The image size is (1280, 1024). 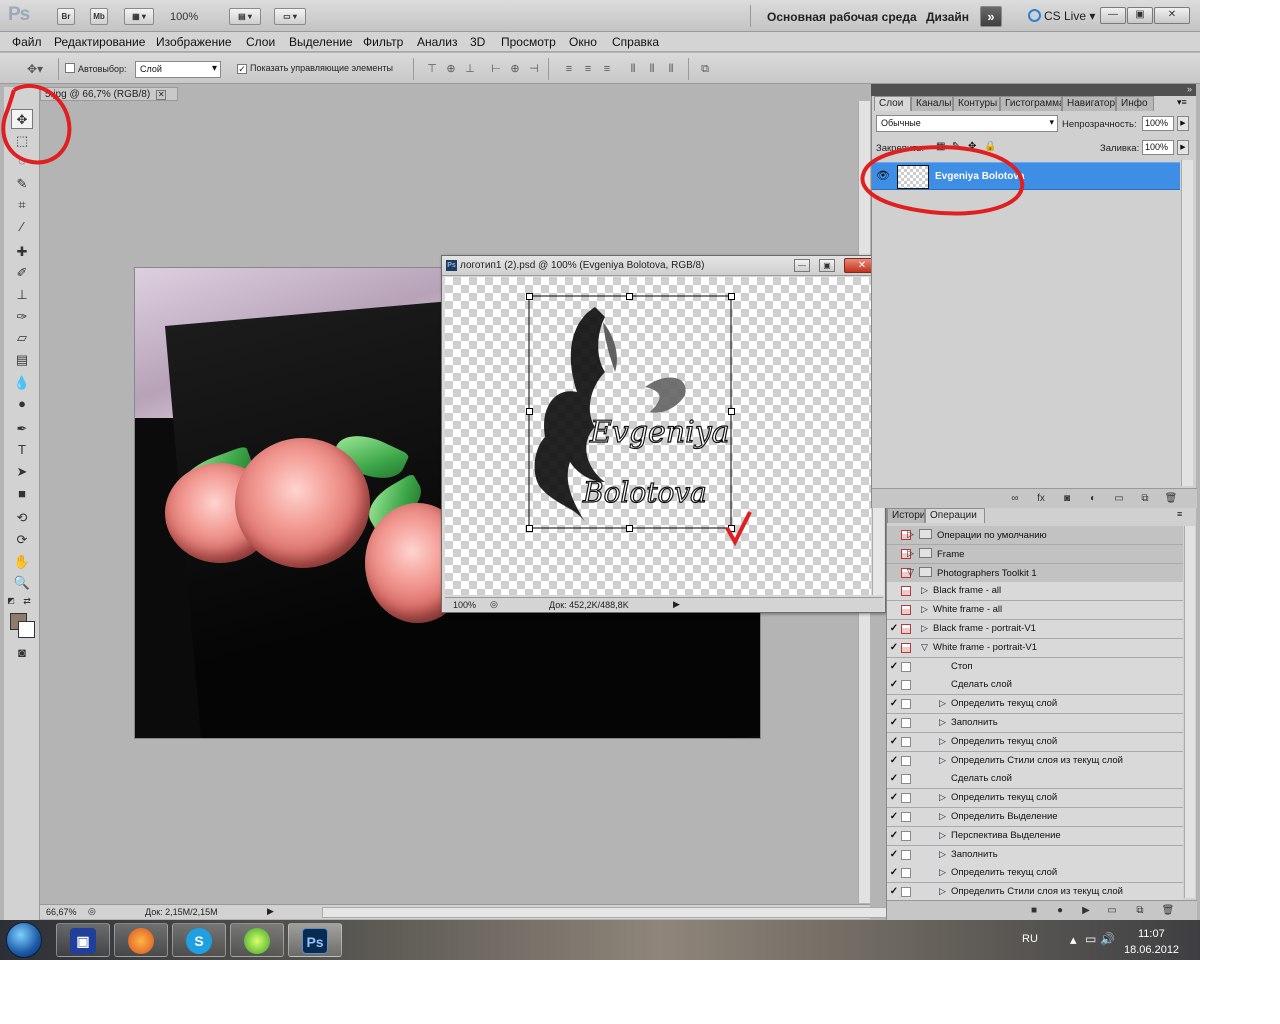 I want to click on history-brush-icon: ✑, so click(x=22, y=317).